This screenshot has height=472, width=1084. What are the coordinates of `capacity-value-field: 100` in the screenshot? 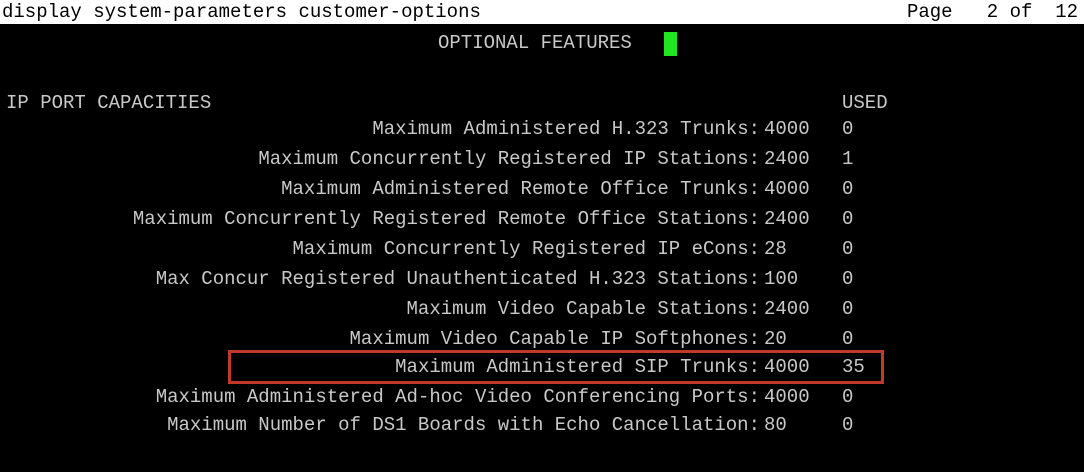 It's located at (781, 279).